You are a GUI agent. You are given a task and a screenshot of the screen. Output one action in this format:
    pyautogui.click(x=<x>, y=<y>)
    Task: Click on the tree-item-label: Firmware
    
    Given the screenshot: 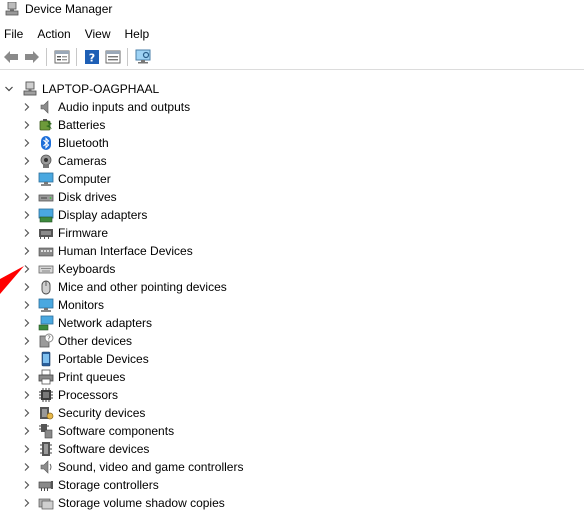 What is the action you would take?
    pyautogui.click(x=83, y=233)
    